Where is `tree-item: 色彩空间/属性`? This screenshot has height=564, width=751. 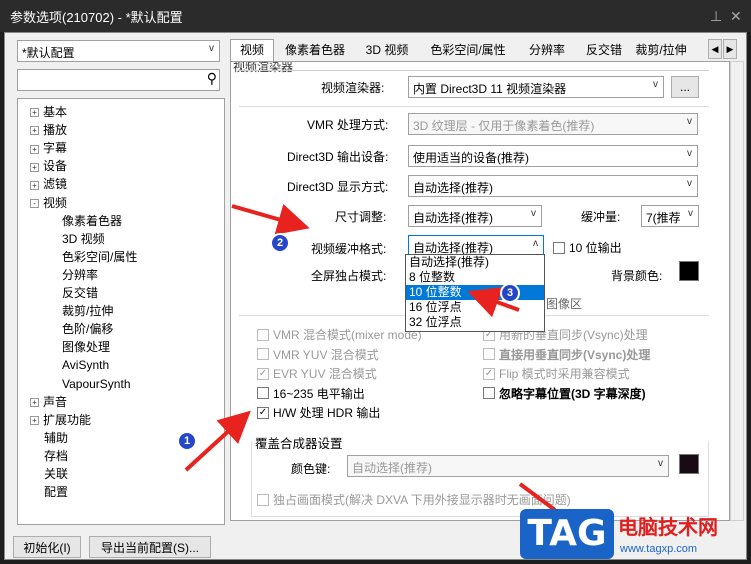
tree-item: 色彩空间/属性 is located at coordinates (99, 257).